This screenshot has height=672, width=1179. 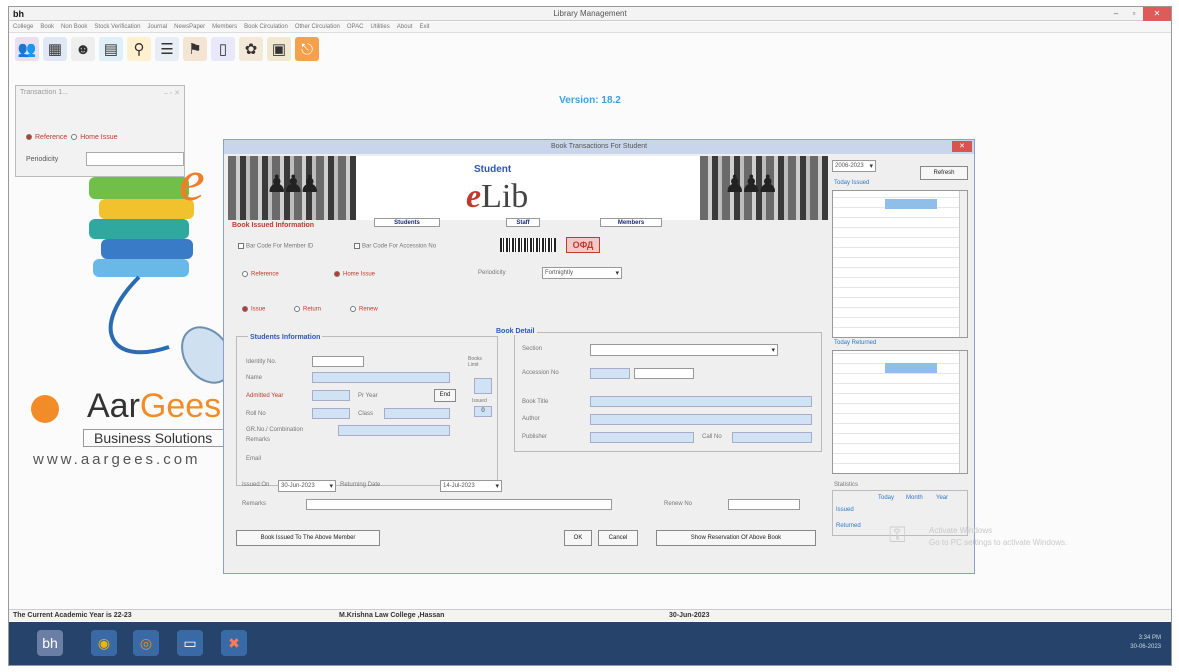 I want to click on card-icon: ▣, so click(x=279, y=49).